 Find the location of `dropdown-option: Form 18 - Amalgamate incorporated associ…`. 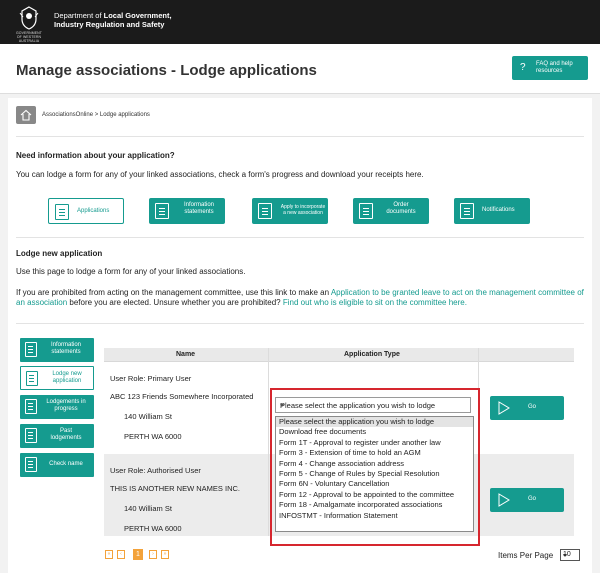

dropdown-option: Form 18 - Amalgamate incorporated associ… is located at coordinates (374, 505).